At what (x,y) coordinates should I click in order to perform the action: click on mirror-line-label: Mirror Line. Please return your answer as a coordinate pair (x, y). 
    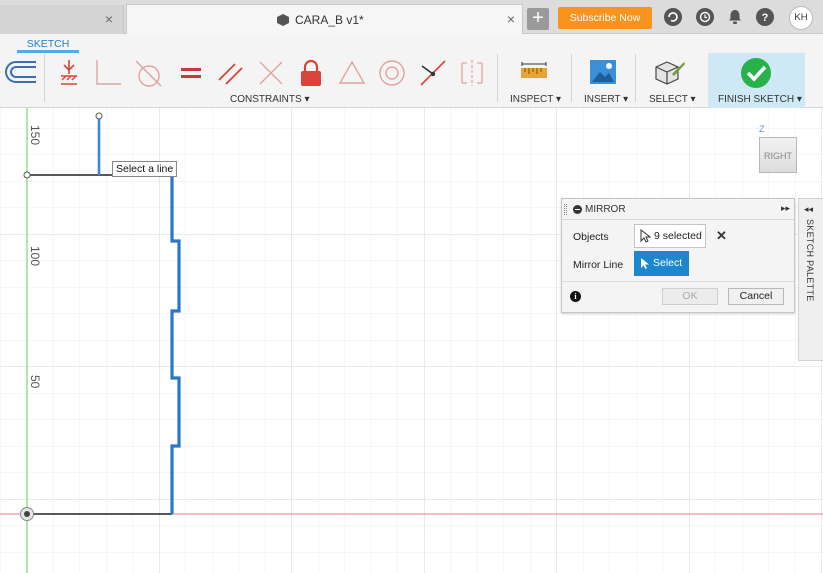
    Looking at the image, I should click on (598, 265).